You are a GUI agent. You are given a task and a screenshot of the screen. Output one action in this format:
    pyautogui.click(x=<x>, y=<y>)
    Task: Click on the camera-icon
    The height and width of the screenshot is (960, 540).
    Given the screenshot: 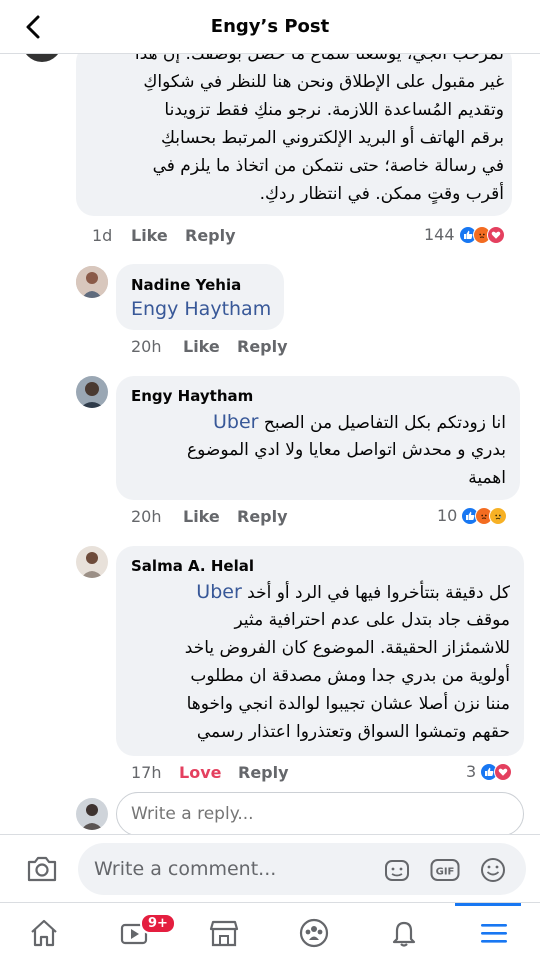 What is the action you would take?
    pyautogui.click(x=42, y=869)
    